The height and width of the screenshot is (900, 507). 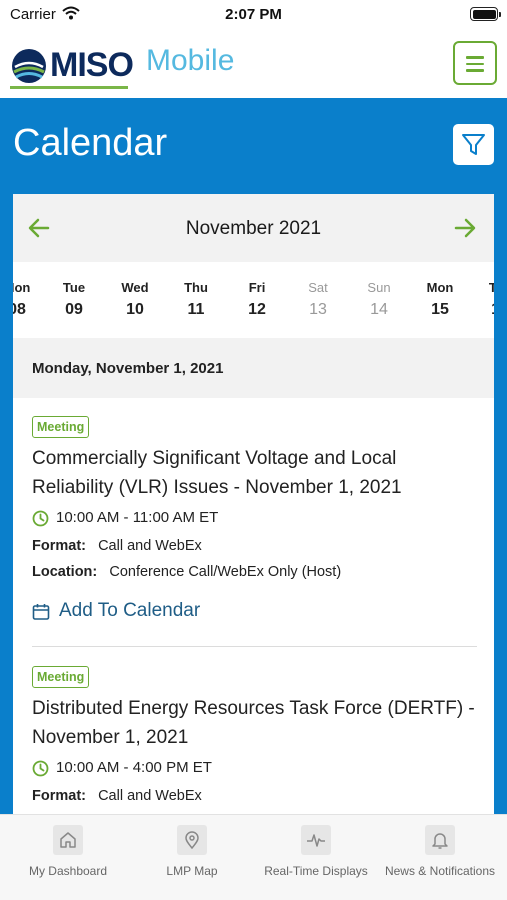 I want to click on tab-label: My Dashboard, so click(x=68, y=871).